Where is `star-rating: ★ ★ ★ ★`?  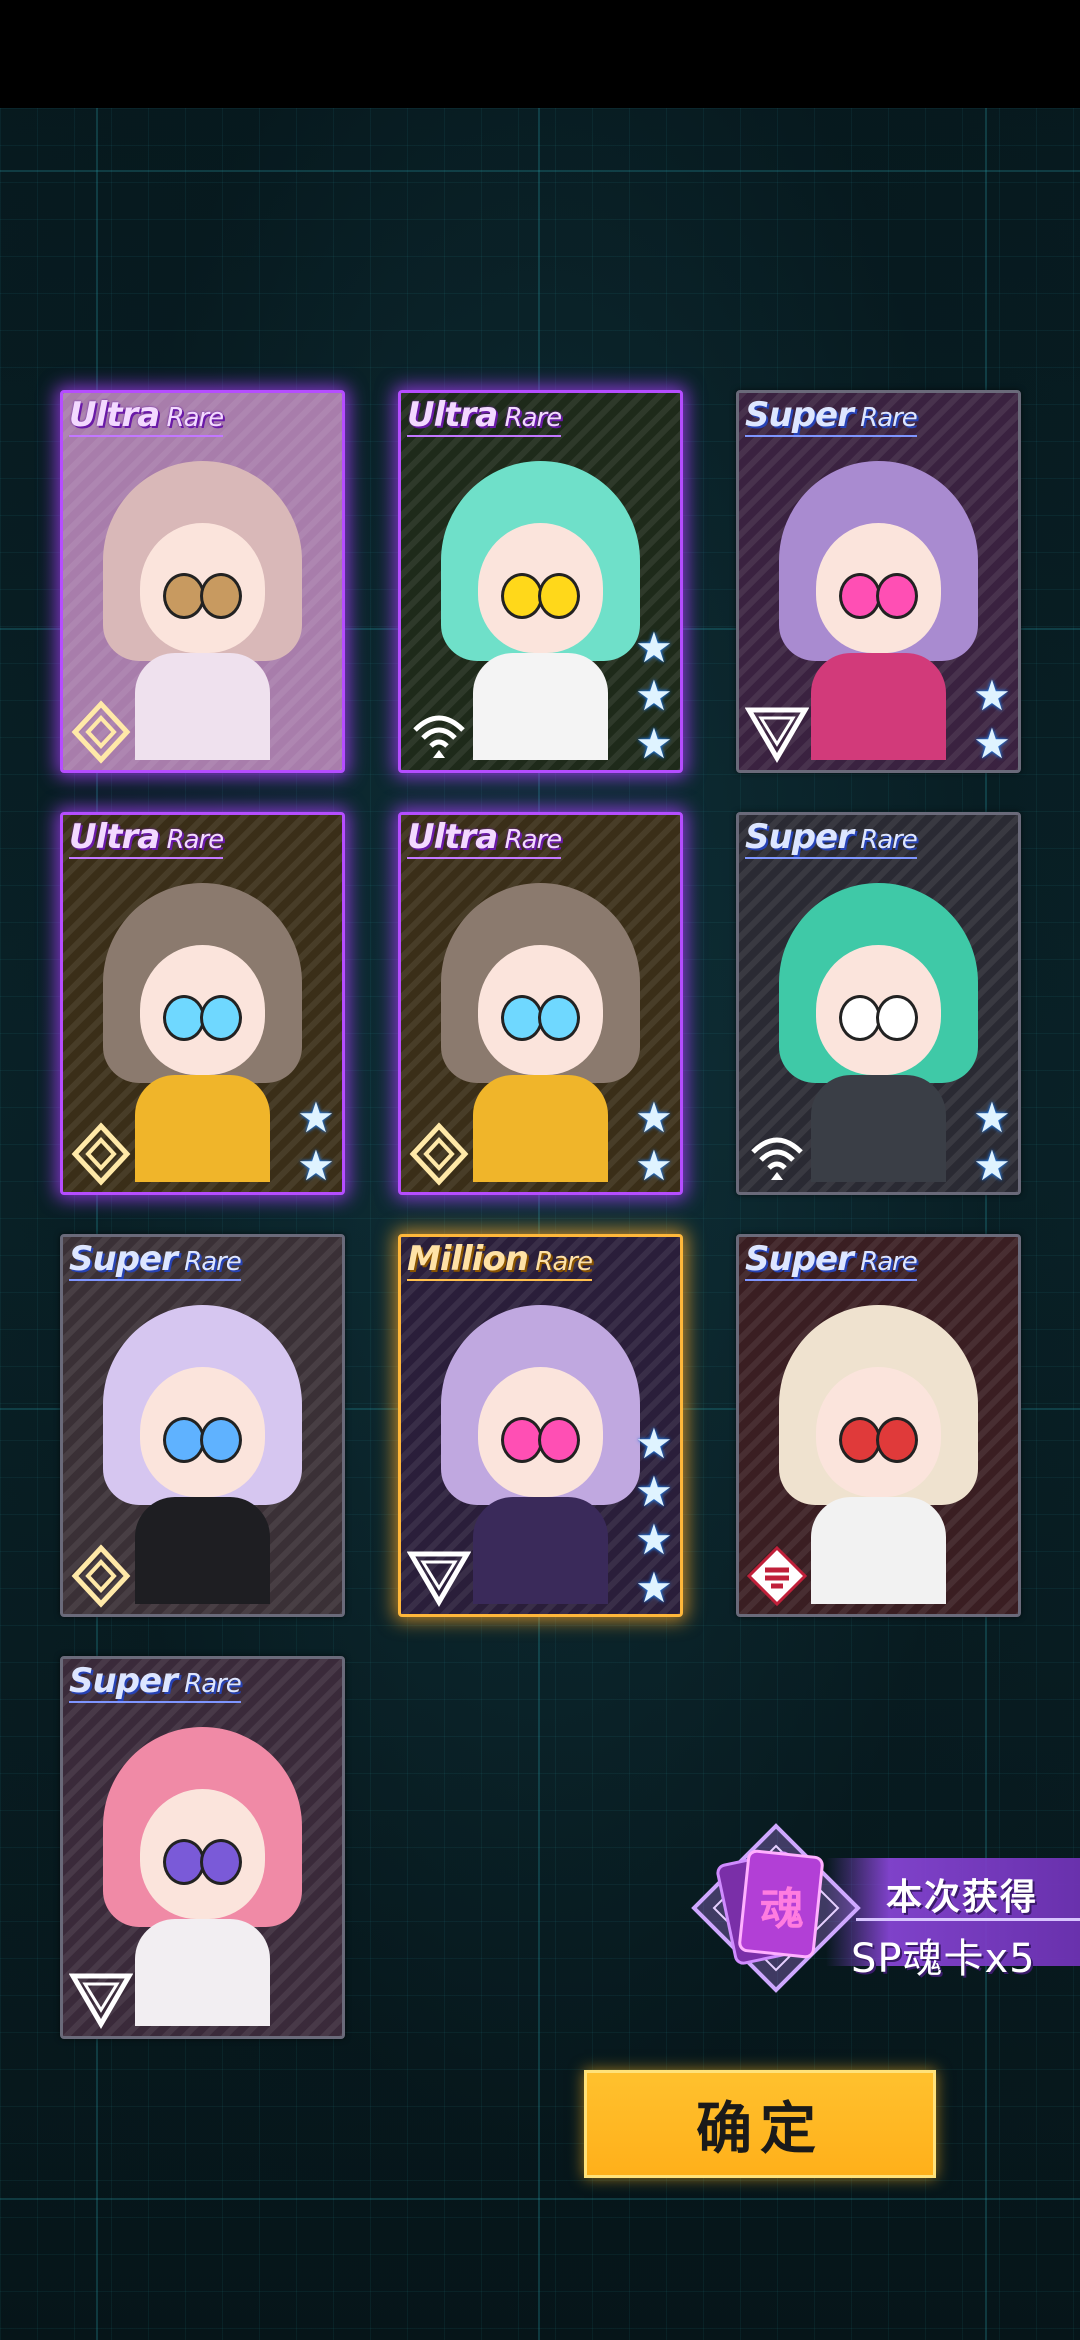 star-rating: ★ ★ ★ ★ is located at coordinates (654, 1516).